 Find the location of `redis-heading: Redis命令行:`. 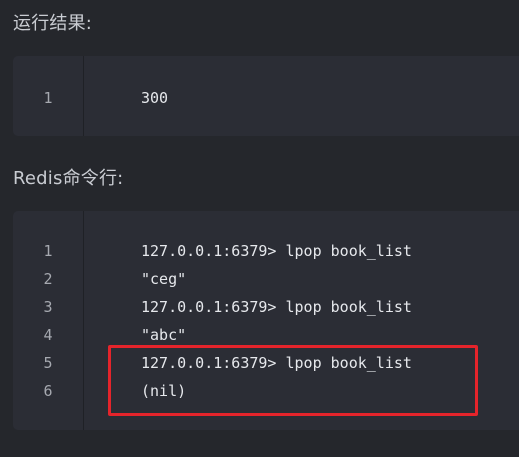

redis-heading: Redis命令行: is located at coordinates (68, 178).